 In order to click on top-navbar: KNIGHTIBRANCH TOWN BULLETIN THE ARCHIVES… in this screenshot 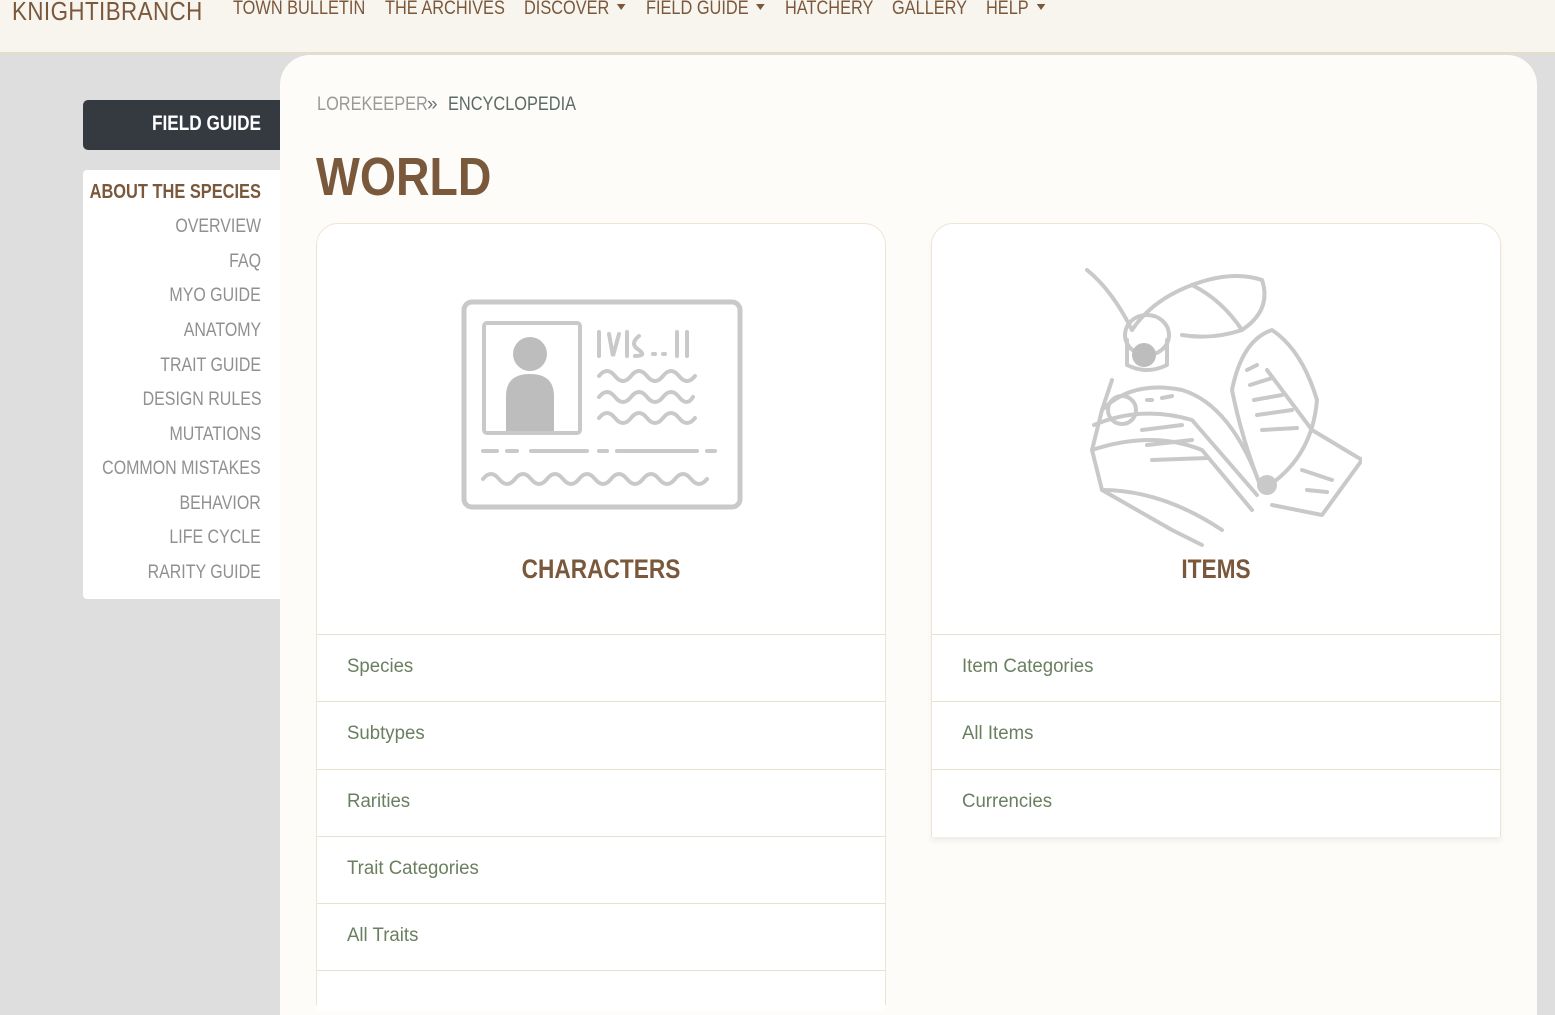, I will do `click(777, 27)`.